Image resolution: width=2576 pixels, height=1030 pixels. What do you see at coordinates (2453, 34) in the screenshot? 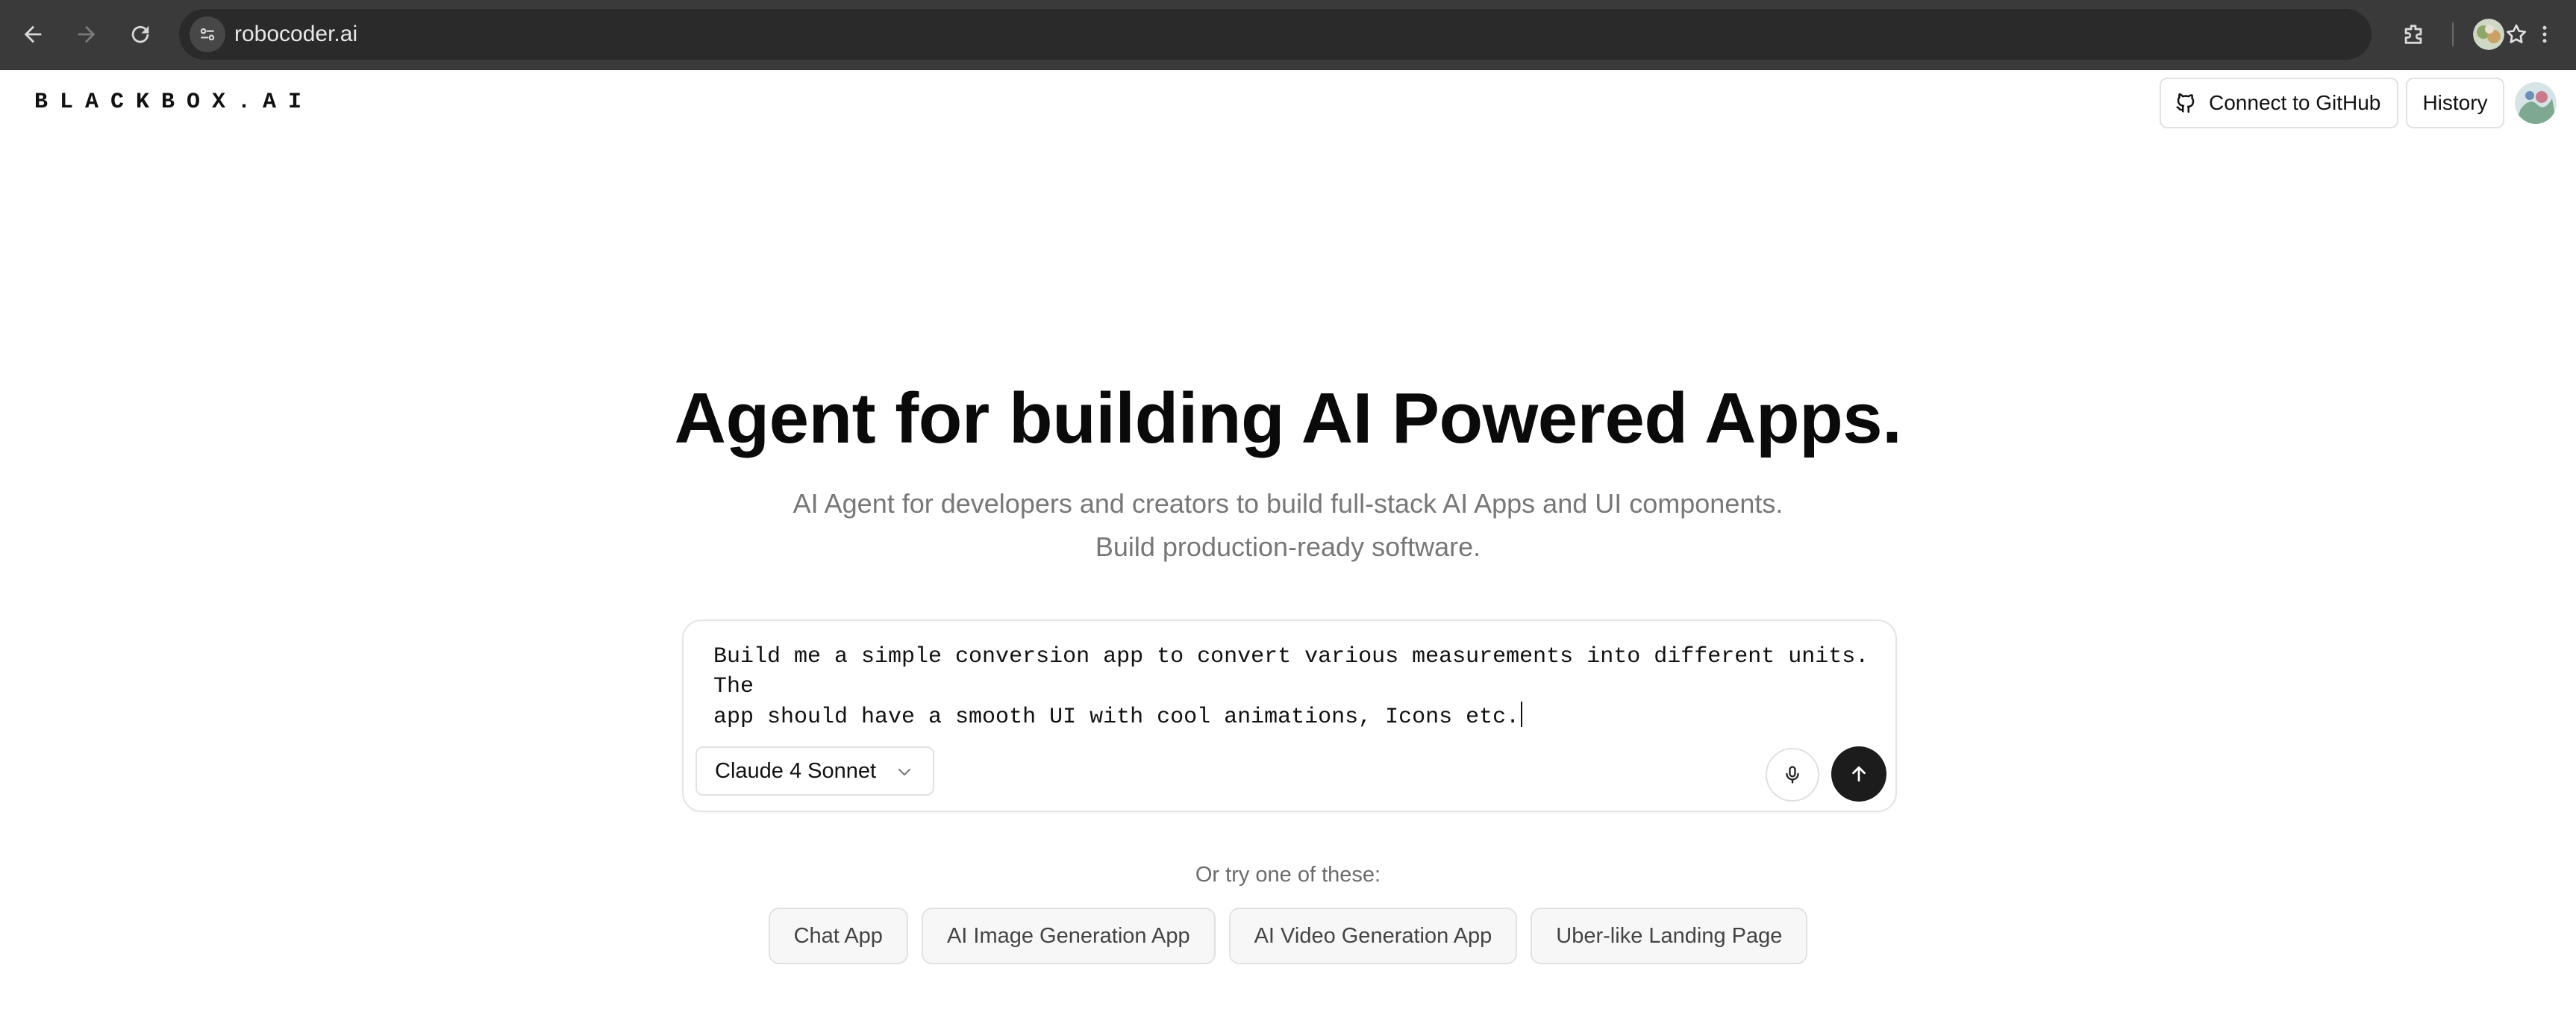
I see `toolbar-divider` at bounding box center [2453, 34].